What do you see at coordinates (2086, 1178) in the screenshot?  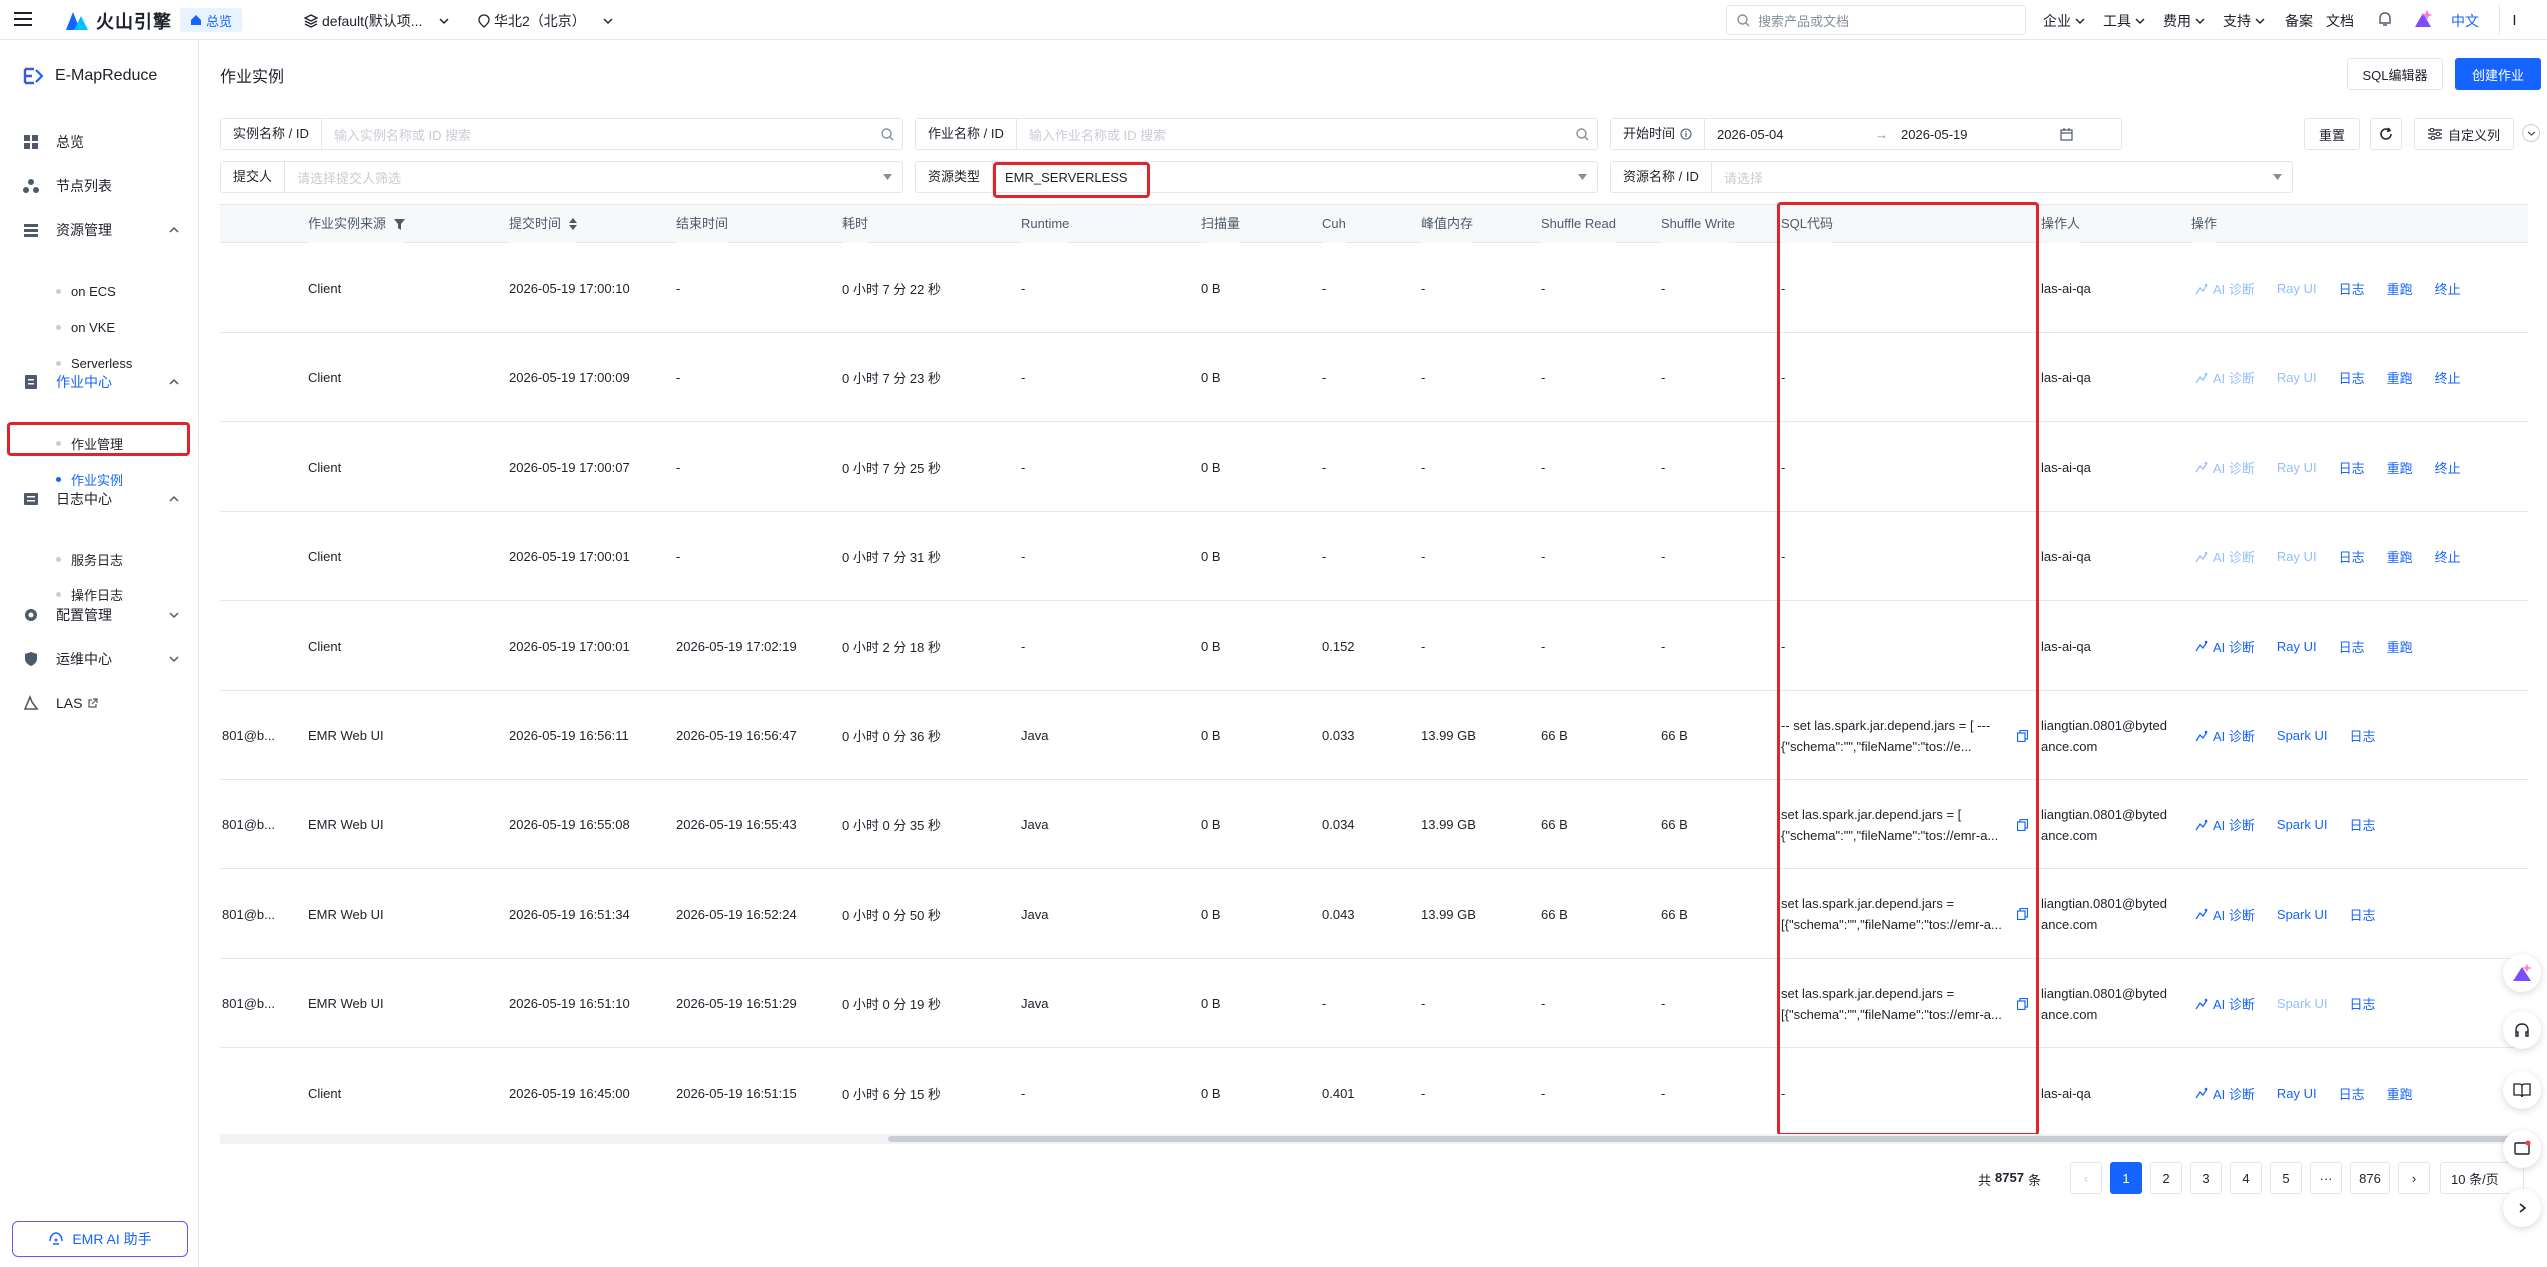 I see `prev-page-button: ‹` at bounding box center [2086, 1178].